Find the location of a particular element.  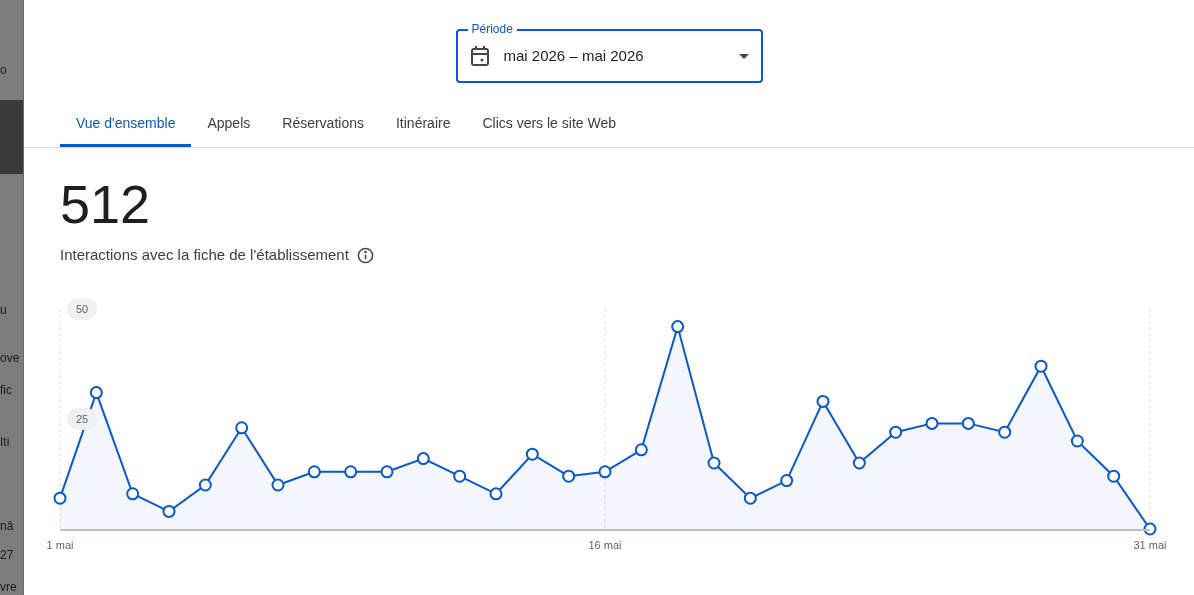

y-tick-label: 25 is located at coordinates (82, 418).